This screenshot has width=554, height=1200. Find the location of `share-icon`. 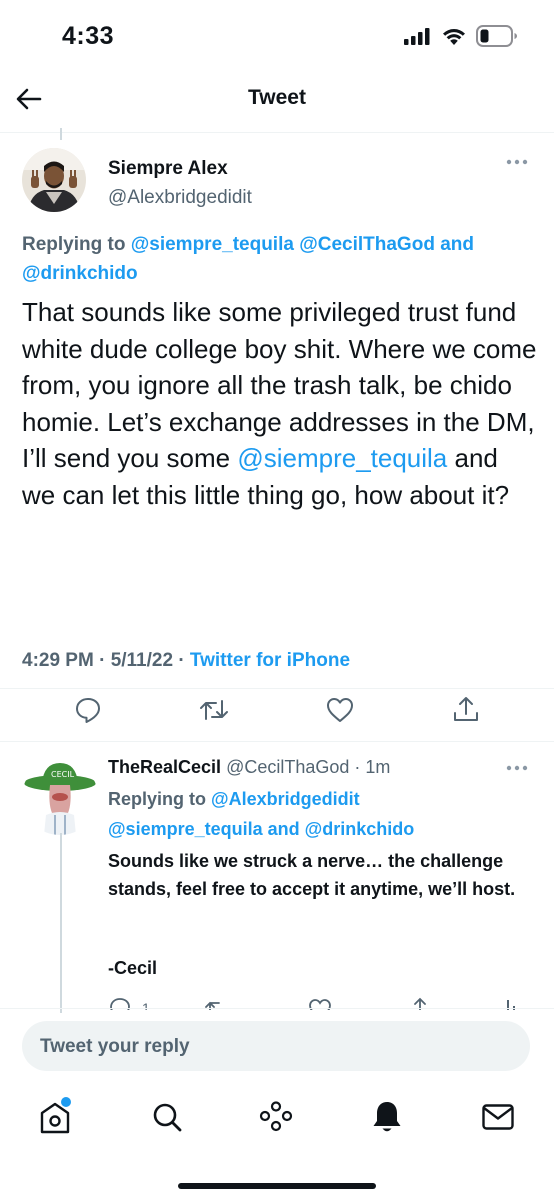

share-icon is located at coordinates (466, 709).